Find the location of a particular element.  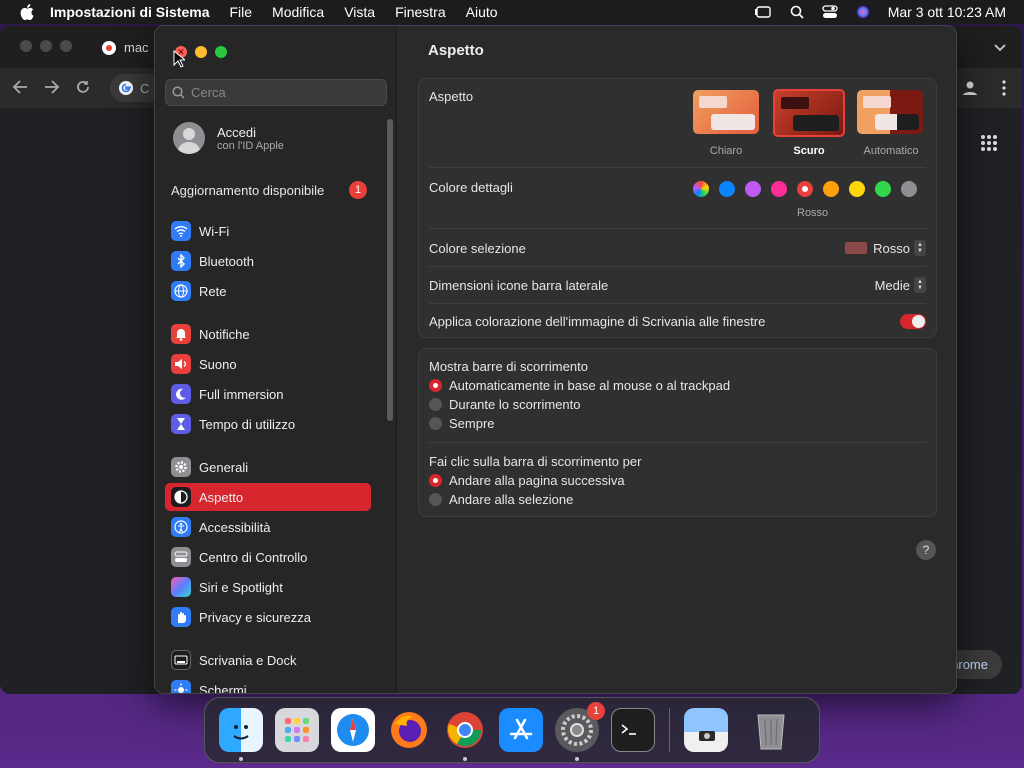

firefox-icon is located at coordinates (409, 730).